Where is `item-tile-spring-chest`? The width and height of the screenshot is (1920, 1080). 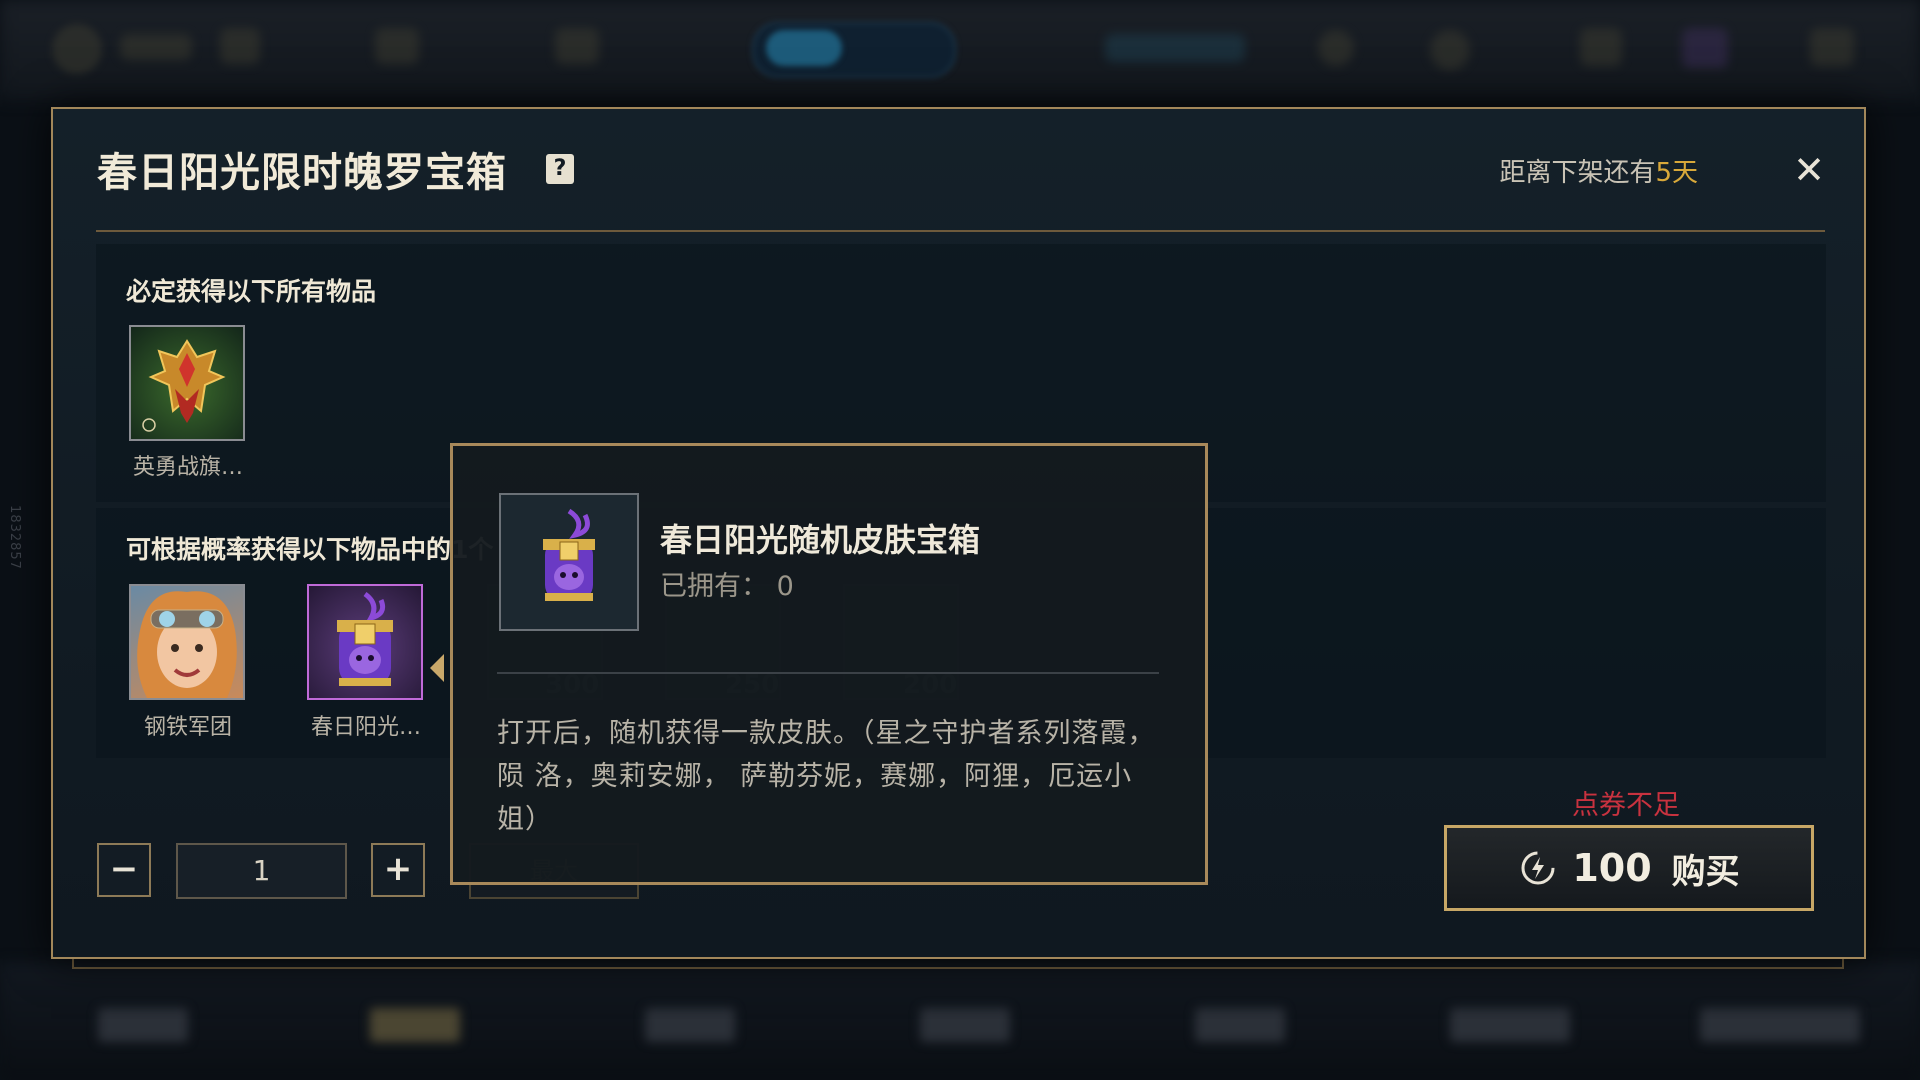
item-tile-spring-chest is located at coordinates (365, 642).